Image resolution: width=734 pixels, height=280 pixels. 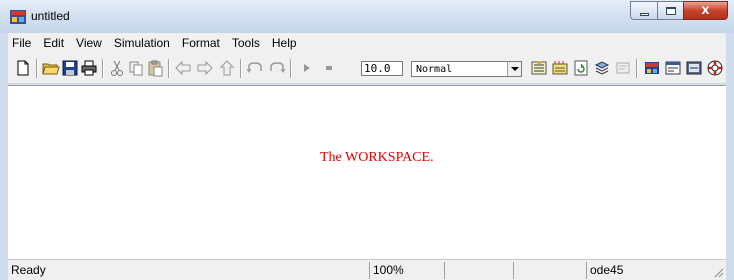 I want to click on window-controls: x, so click(x=679, y=11).